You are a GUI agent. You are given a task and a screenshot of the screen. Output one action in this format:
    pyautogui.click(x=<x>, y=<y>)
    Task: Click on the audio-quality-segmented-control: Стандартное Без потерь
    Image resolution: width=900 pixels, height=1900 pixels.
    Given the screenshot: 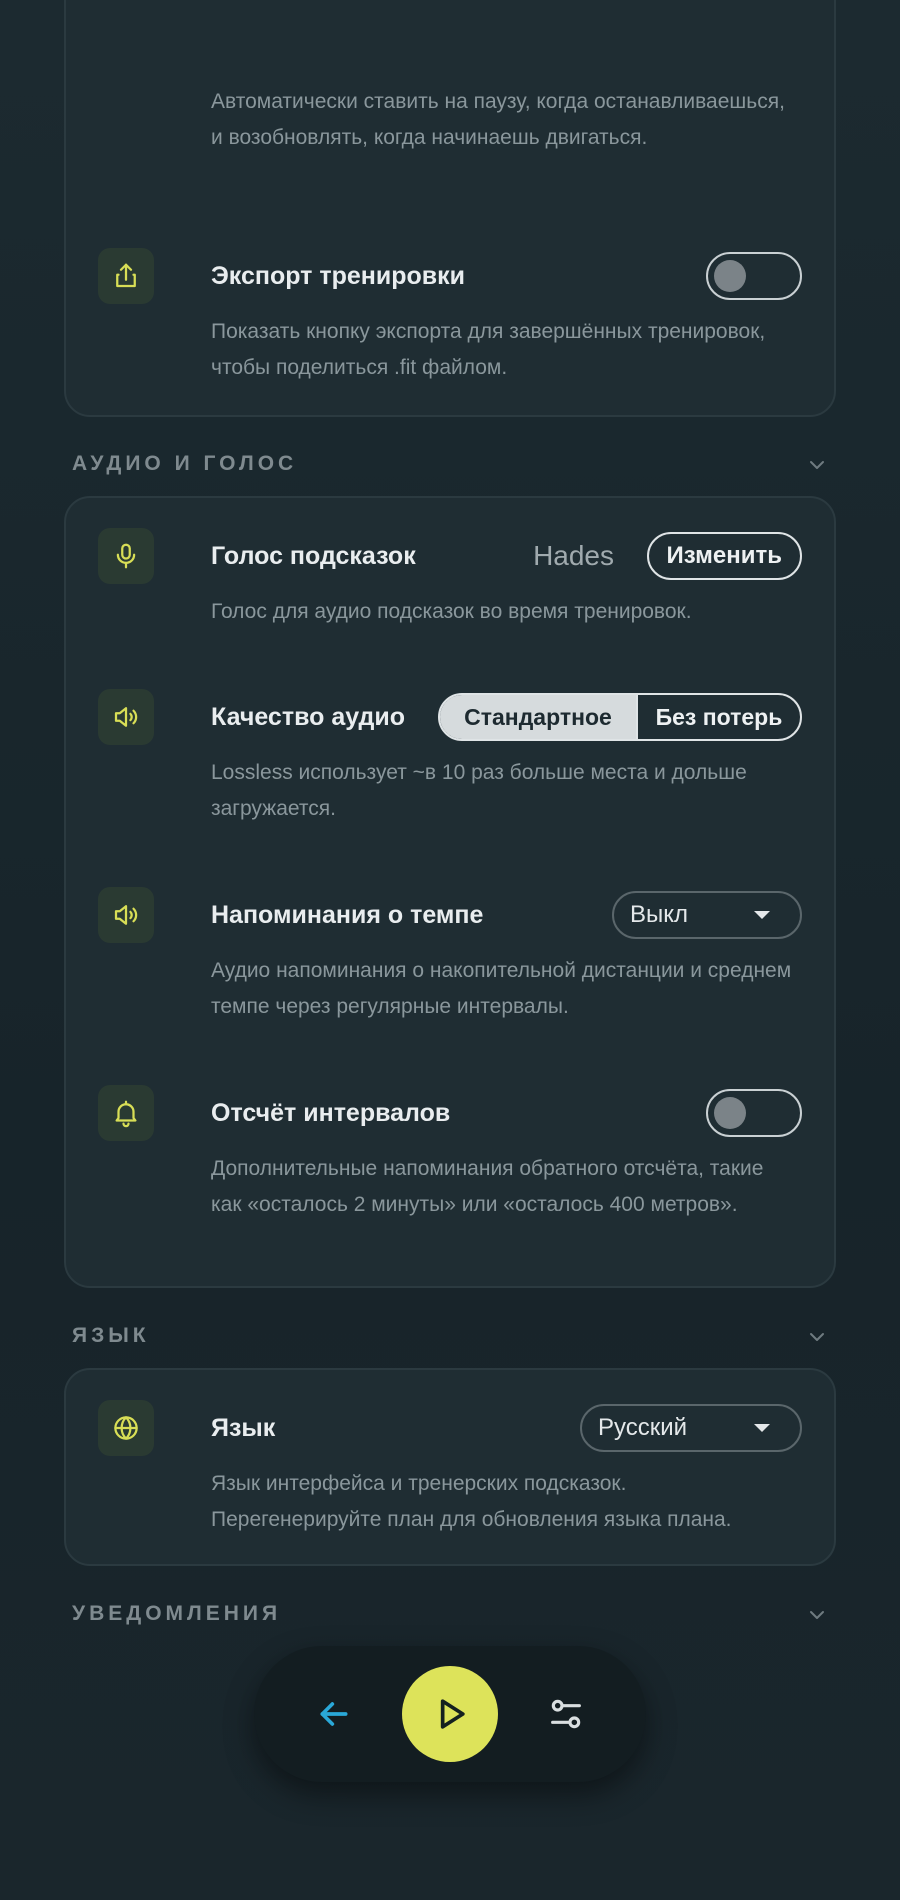 What is the action you would take?
    pyautogui.click(x=620, y=717)
    